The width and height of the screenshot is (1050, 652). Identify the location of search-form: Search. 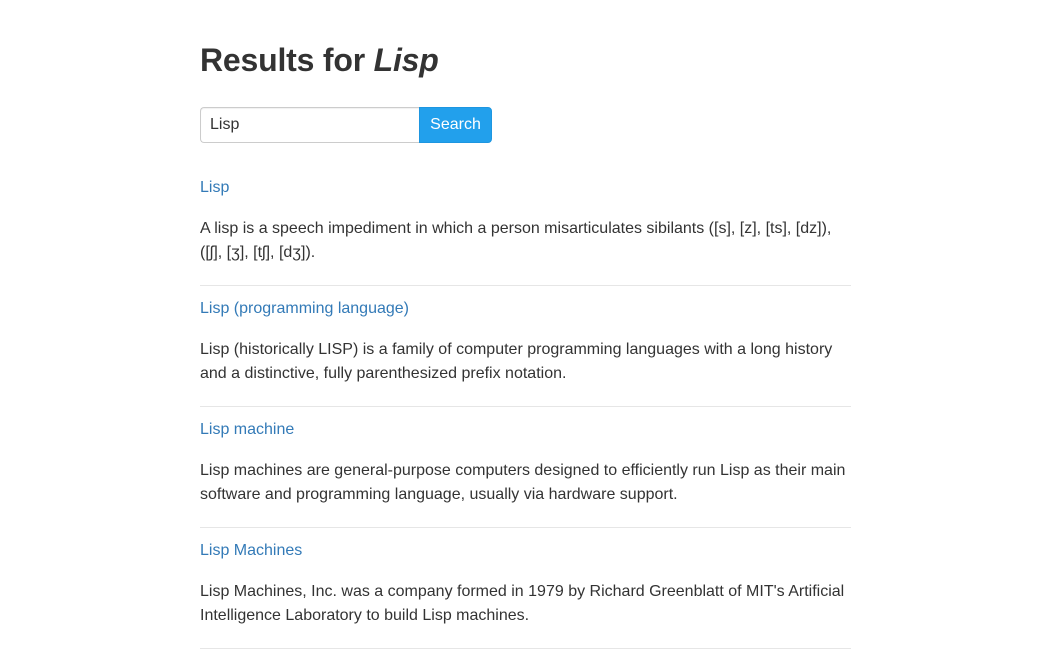
(346, 125).